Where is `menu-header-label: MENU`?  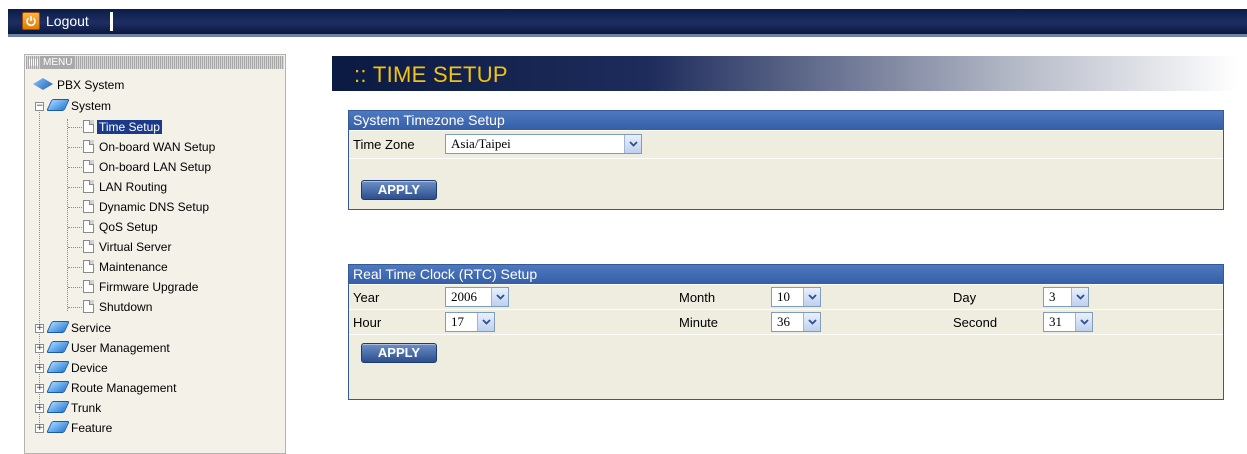
menu-header-label: MENU is located at coordinates (58, 62).